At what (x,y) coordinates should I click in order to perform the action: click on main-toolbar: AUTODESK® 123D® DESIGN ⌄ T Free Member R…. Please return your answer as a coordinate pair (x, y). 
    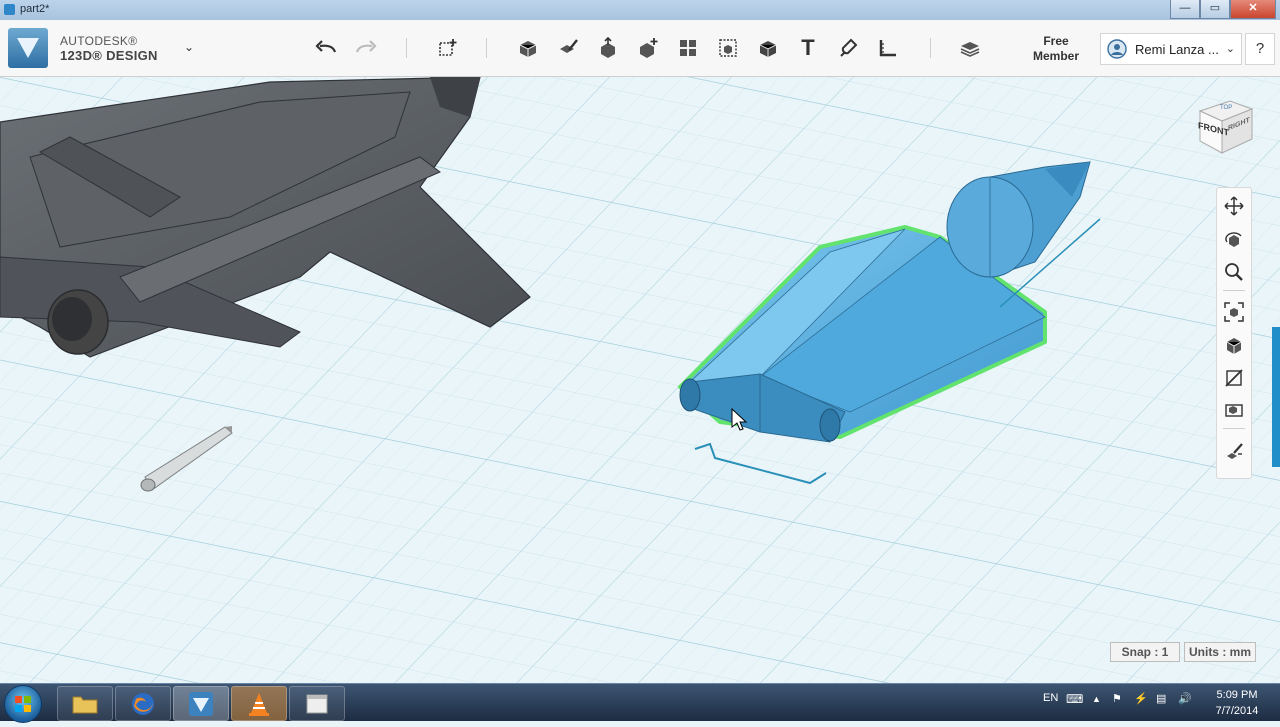
    Looking at the image, I should click on (640, 48).